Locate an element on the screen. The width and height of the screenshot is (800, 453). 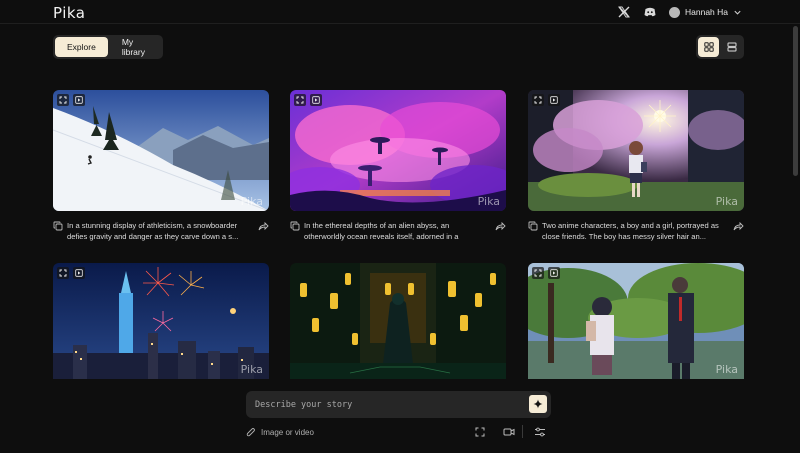
prompt-panel is located at coordinates (398, 404).